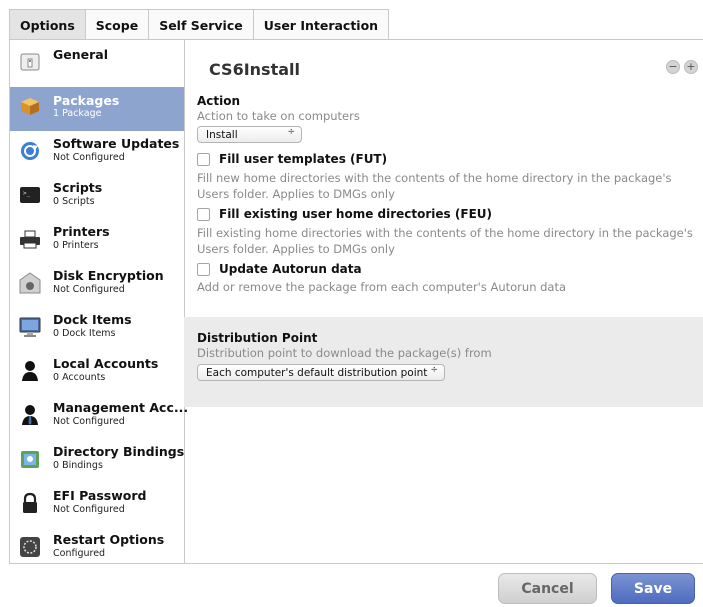  I want to click on sidebar-item-subtitle: 0 Scripts, so click(74, 201).